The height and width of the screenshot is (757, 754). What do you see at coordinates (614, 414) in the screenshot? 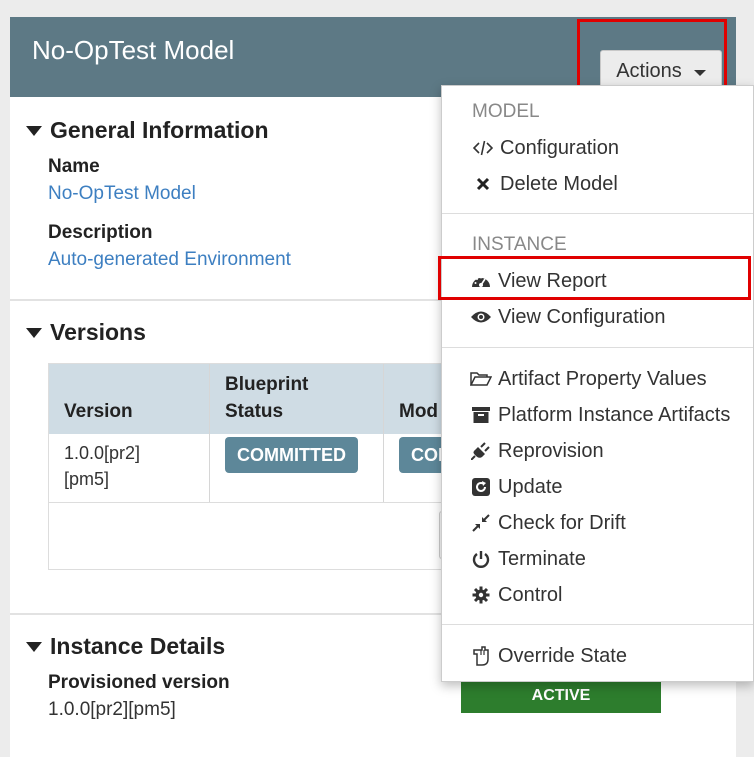
I see `menu-item-label: Platform Instance Artifacts` at bounding box center [614, 414].